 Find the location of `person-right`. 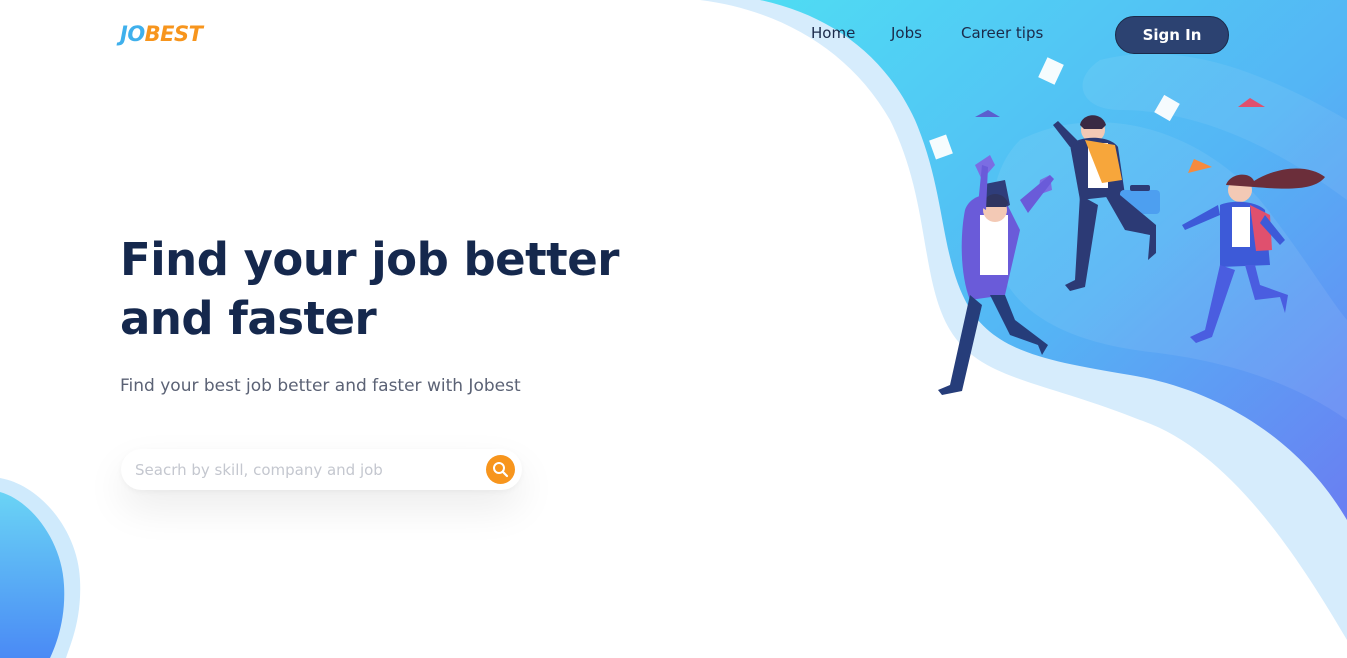

person-right is located at coordinates (1253, 255).